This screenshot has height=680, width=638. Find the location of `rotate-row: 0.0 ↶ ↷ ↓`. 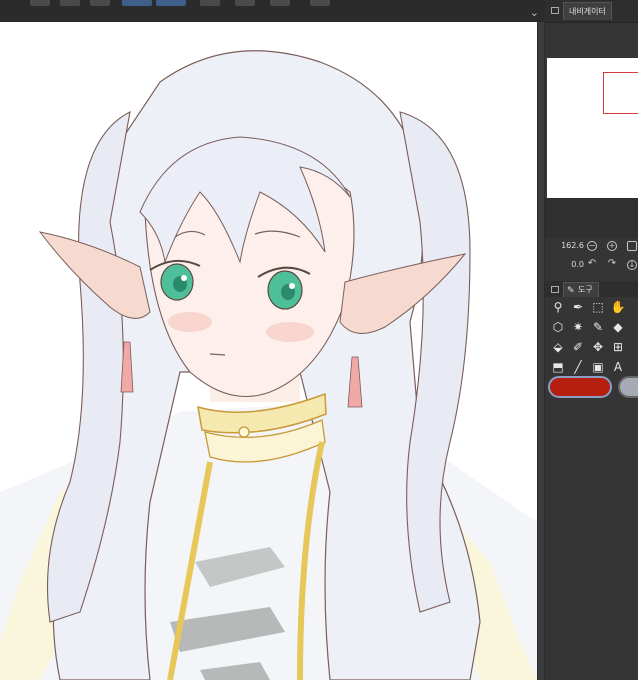

rotate-row: 0.0 ↶ ↷ ↓ is located at coordinates (591, 266).